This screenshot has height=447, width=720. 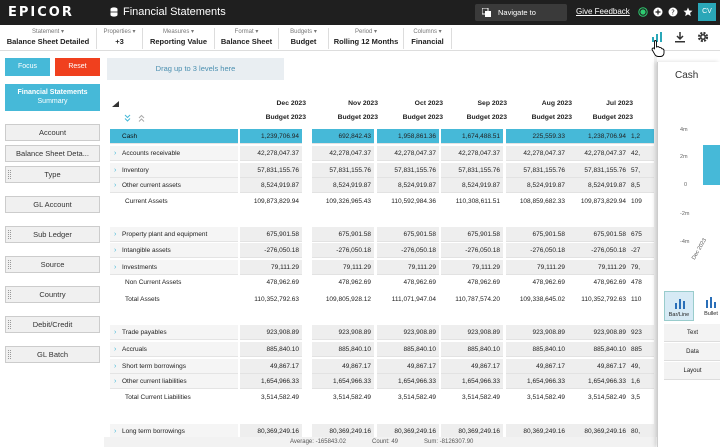 I want to click on table-cell: 110,592,984.36, so click(x=408, y=201).